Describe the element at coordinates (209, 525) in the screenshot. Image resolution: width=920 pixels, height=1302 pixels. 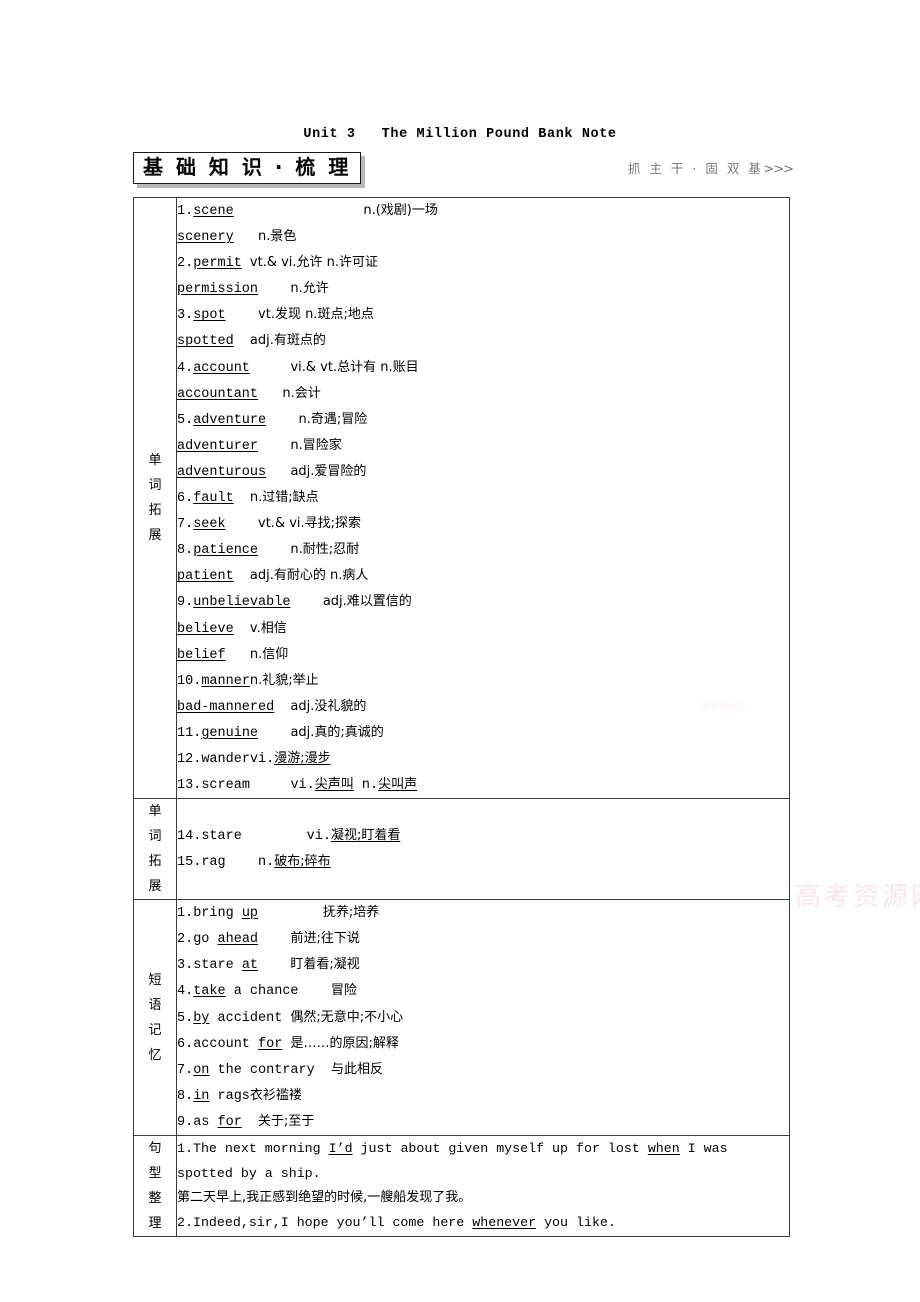
I see `vocab-word: seek` at that location.